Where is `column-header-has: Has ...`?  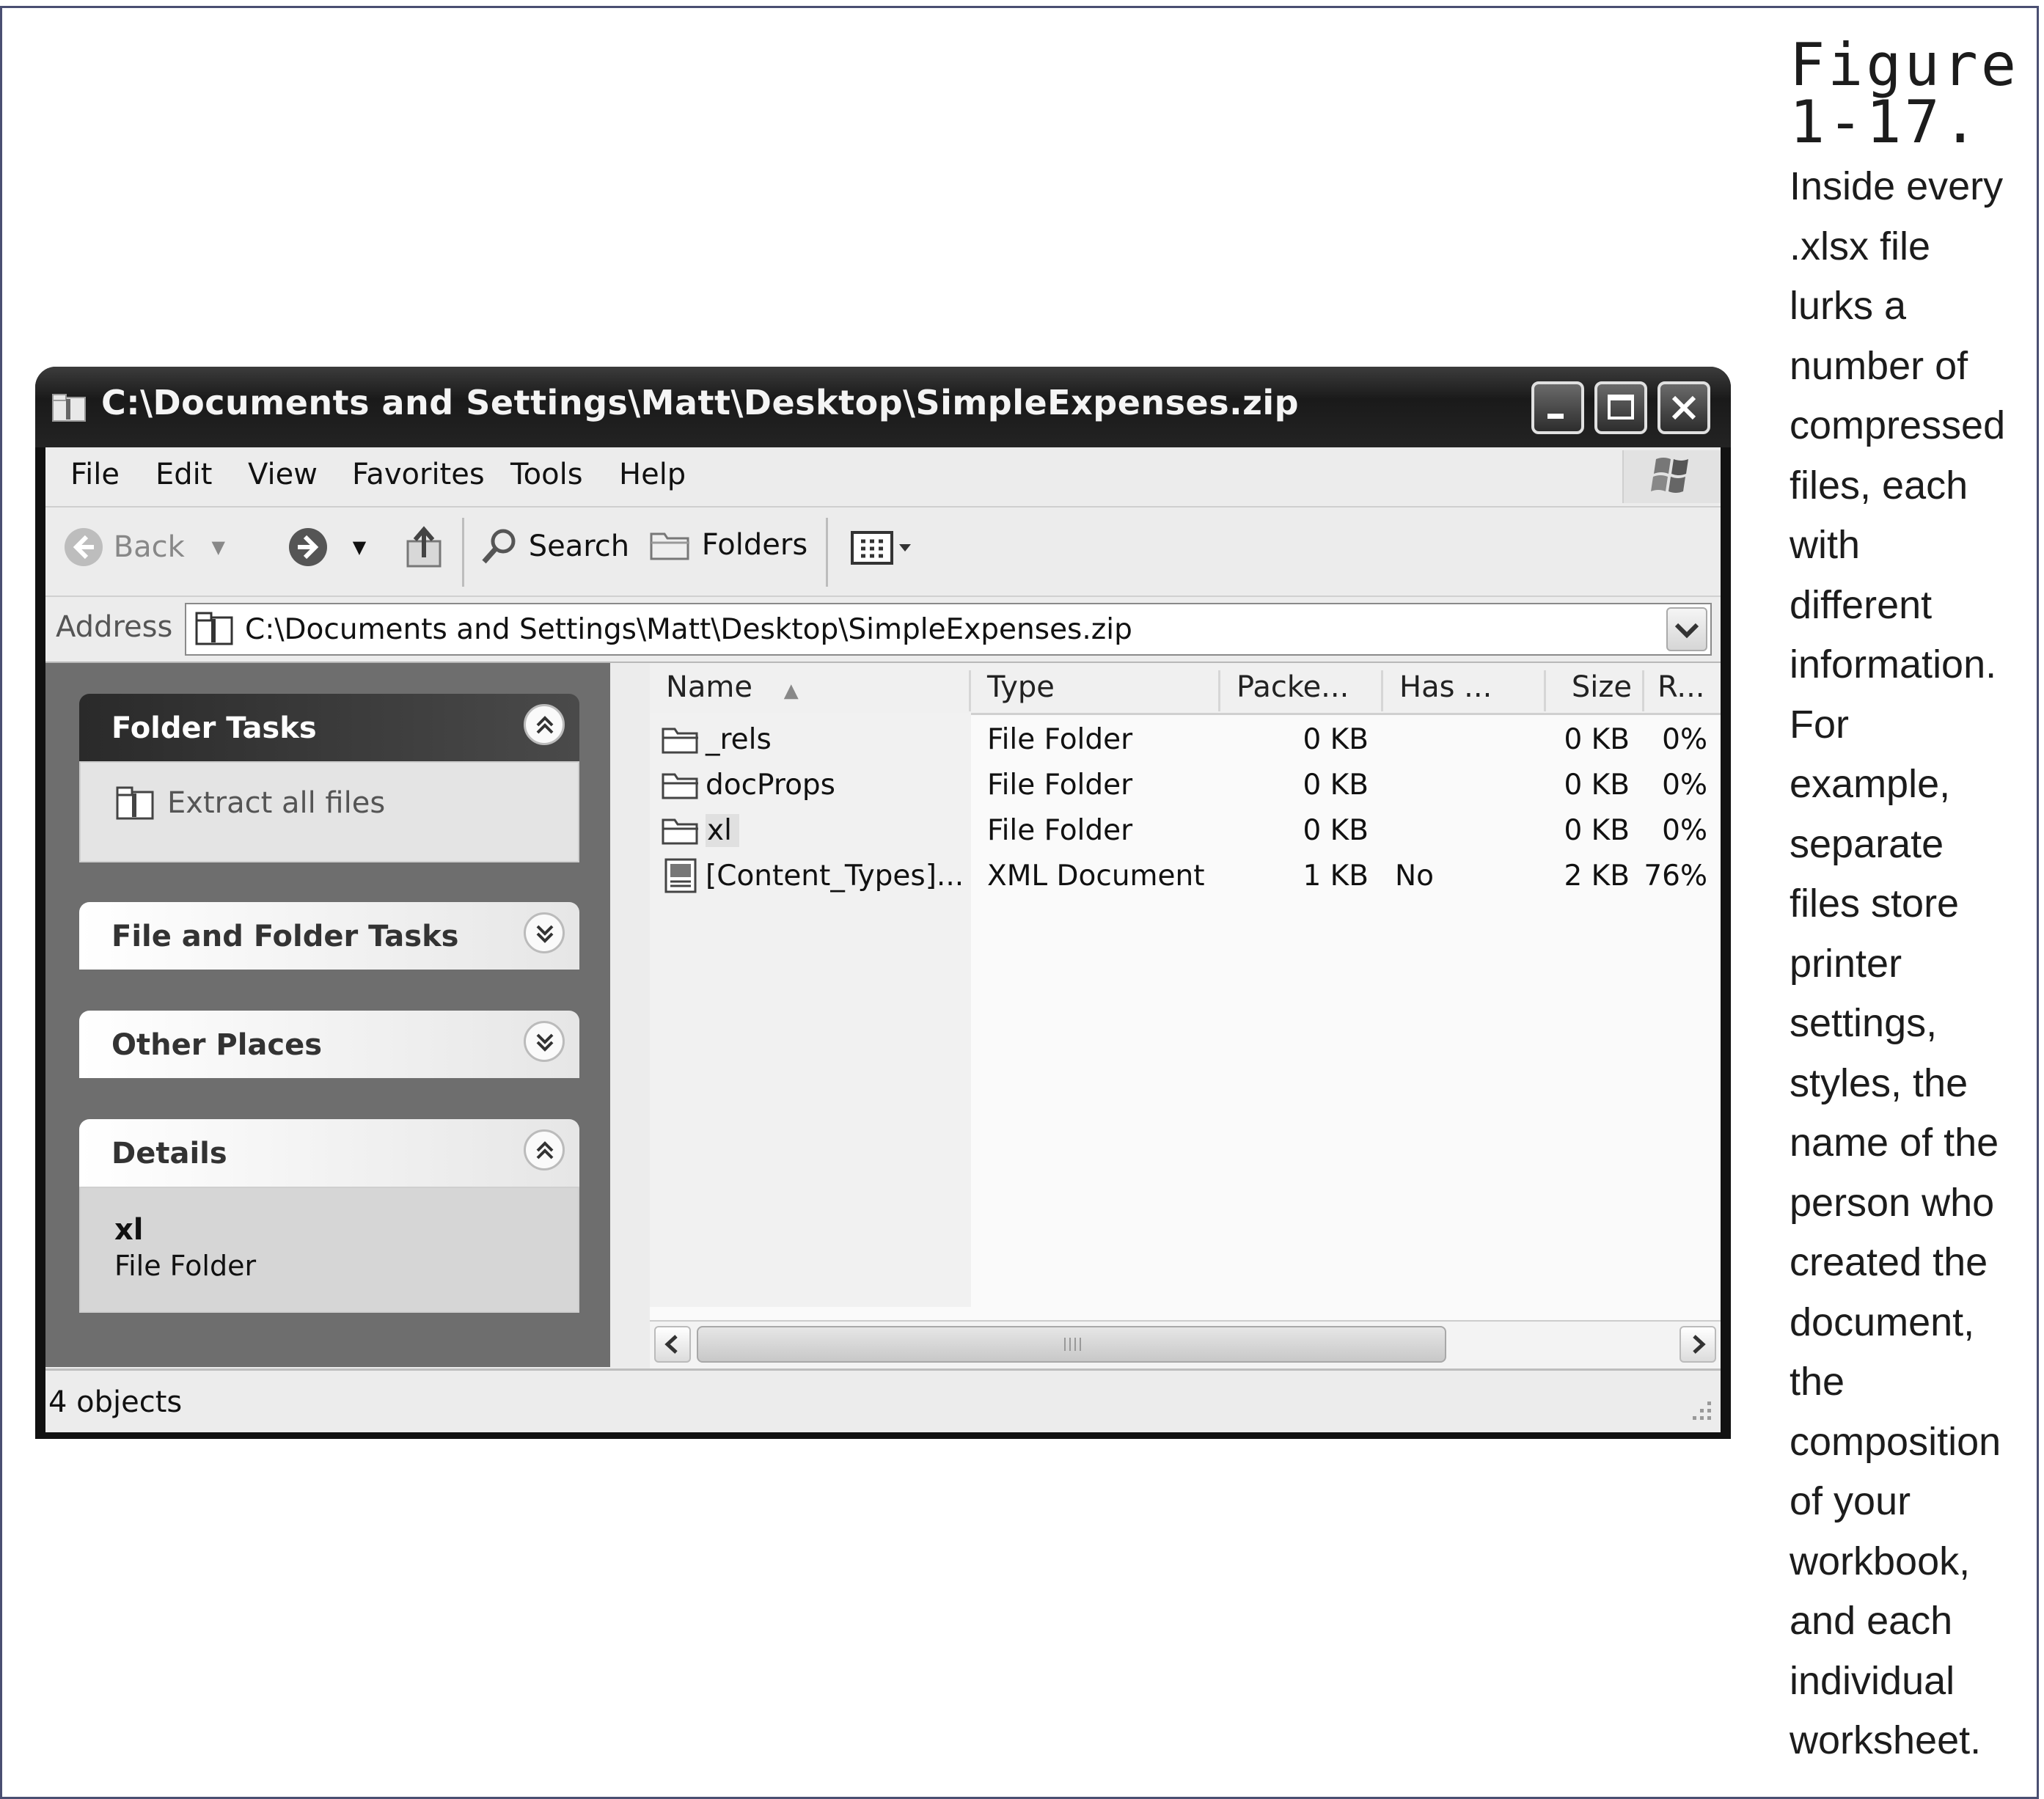 column-header-has: Has ... is located at coordinates (1464, 690).